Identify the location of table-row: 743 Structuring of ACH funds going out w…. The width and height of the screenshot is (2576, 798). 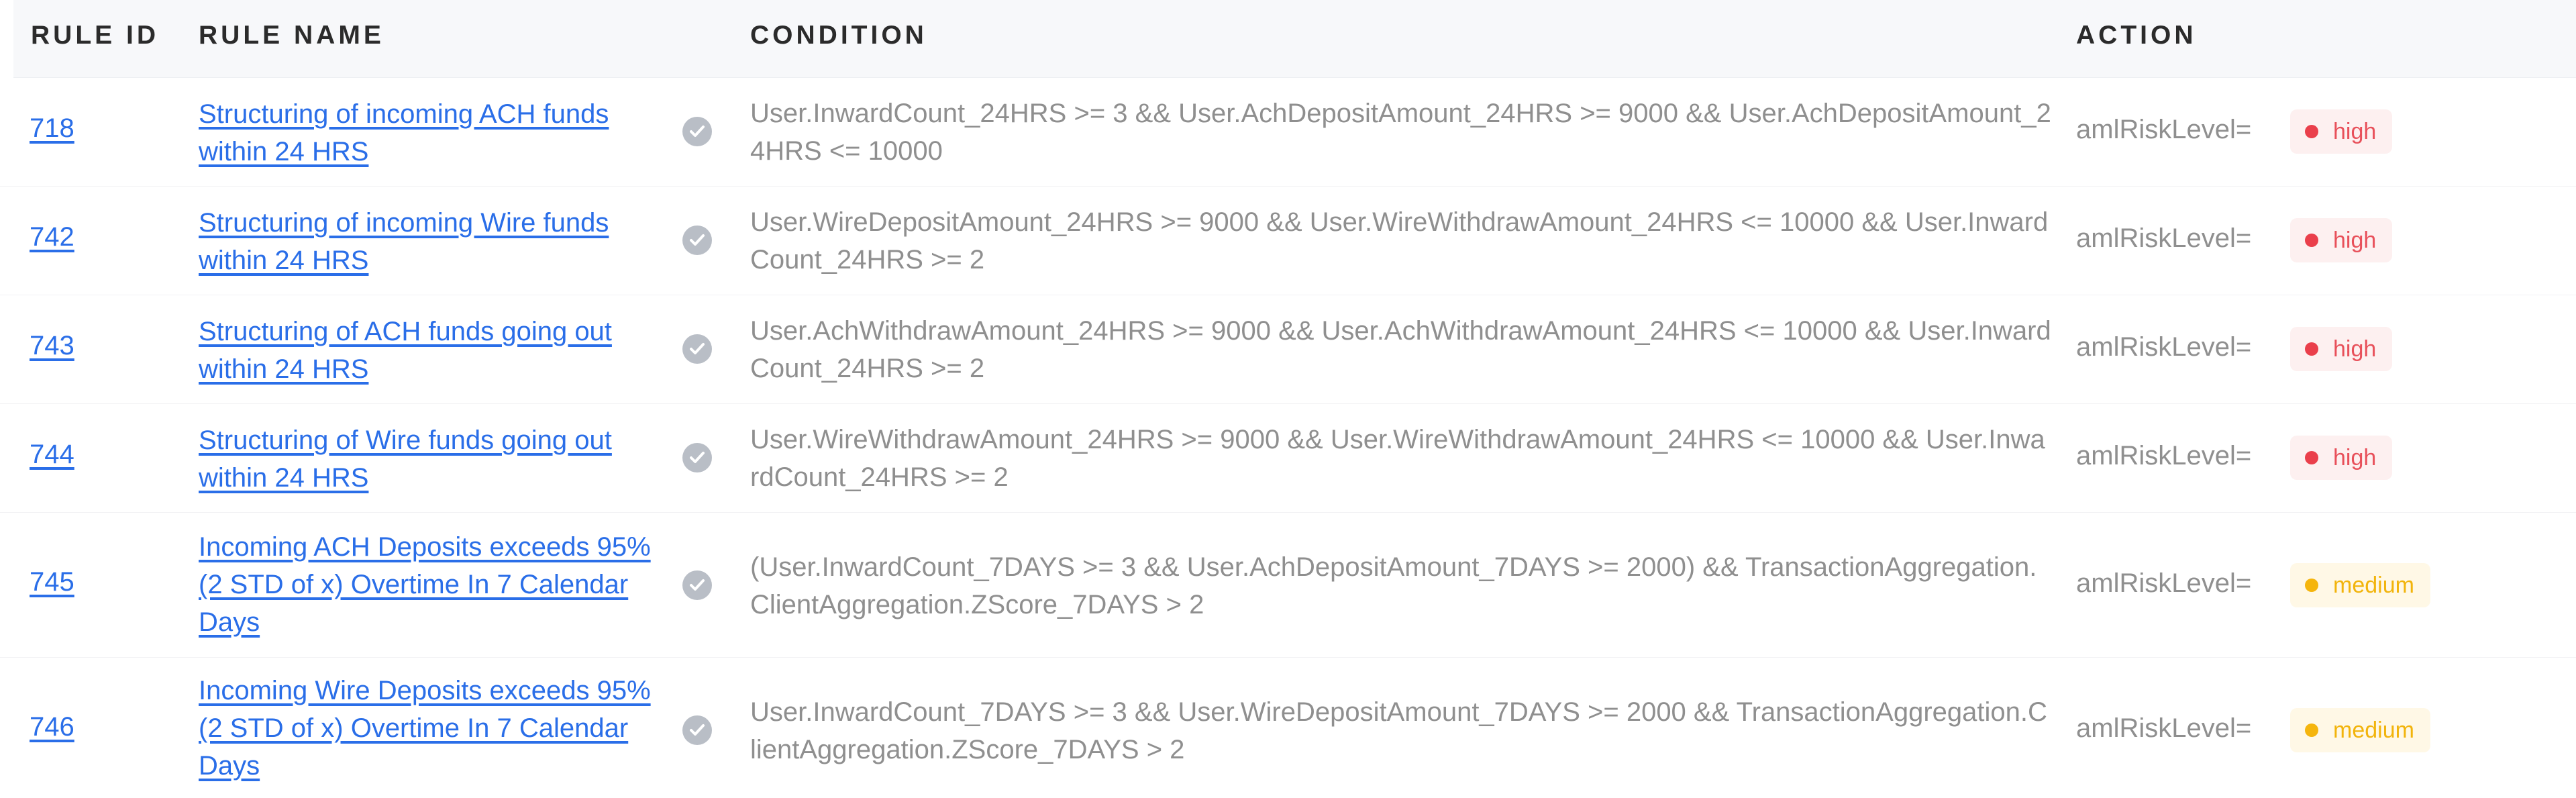
(1288, 350).